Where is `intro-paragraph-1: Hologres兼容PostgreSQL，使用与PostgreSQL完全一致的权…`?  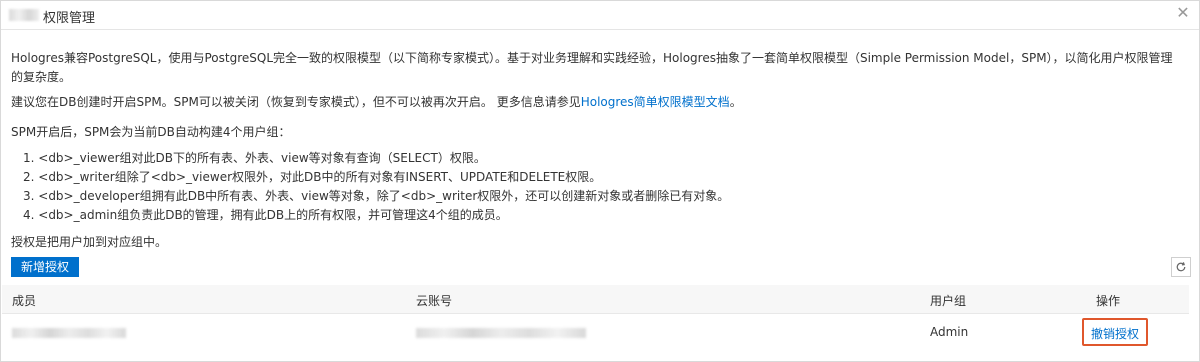 intro-paragraph-1: Hologres兼容PostgreSQL，使用与PostgreSQL完全一致的权… is located at coordinates (592, 67).